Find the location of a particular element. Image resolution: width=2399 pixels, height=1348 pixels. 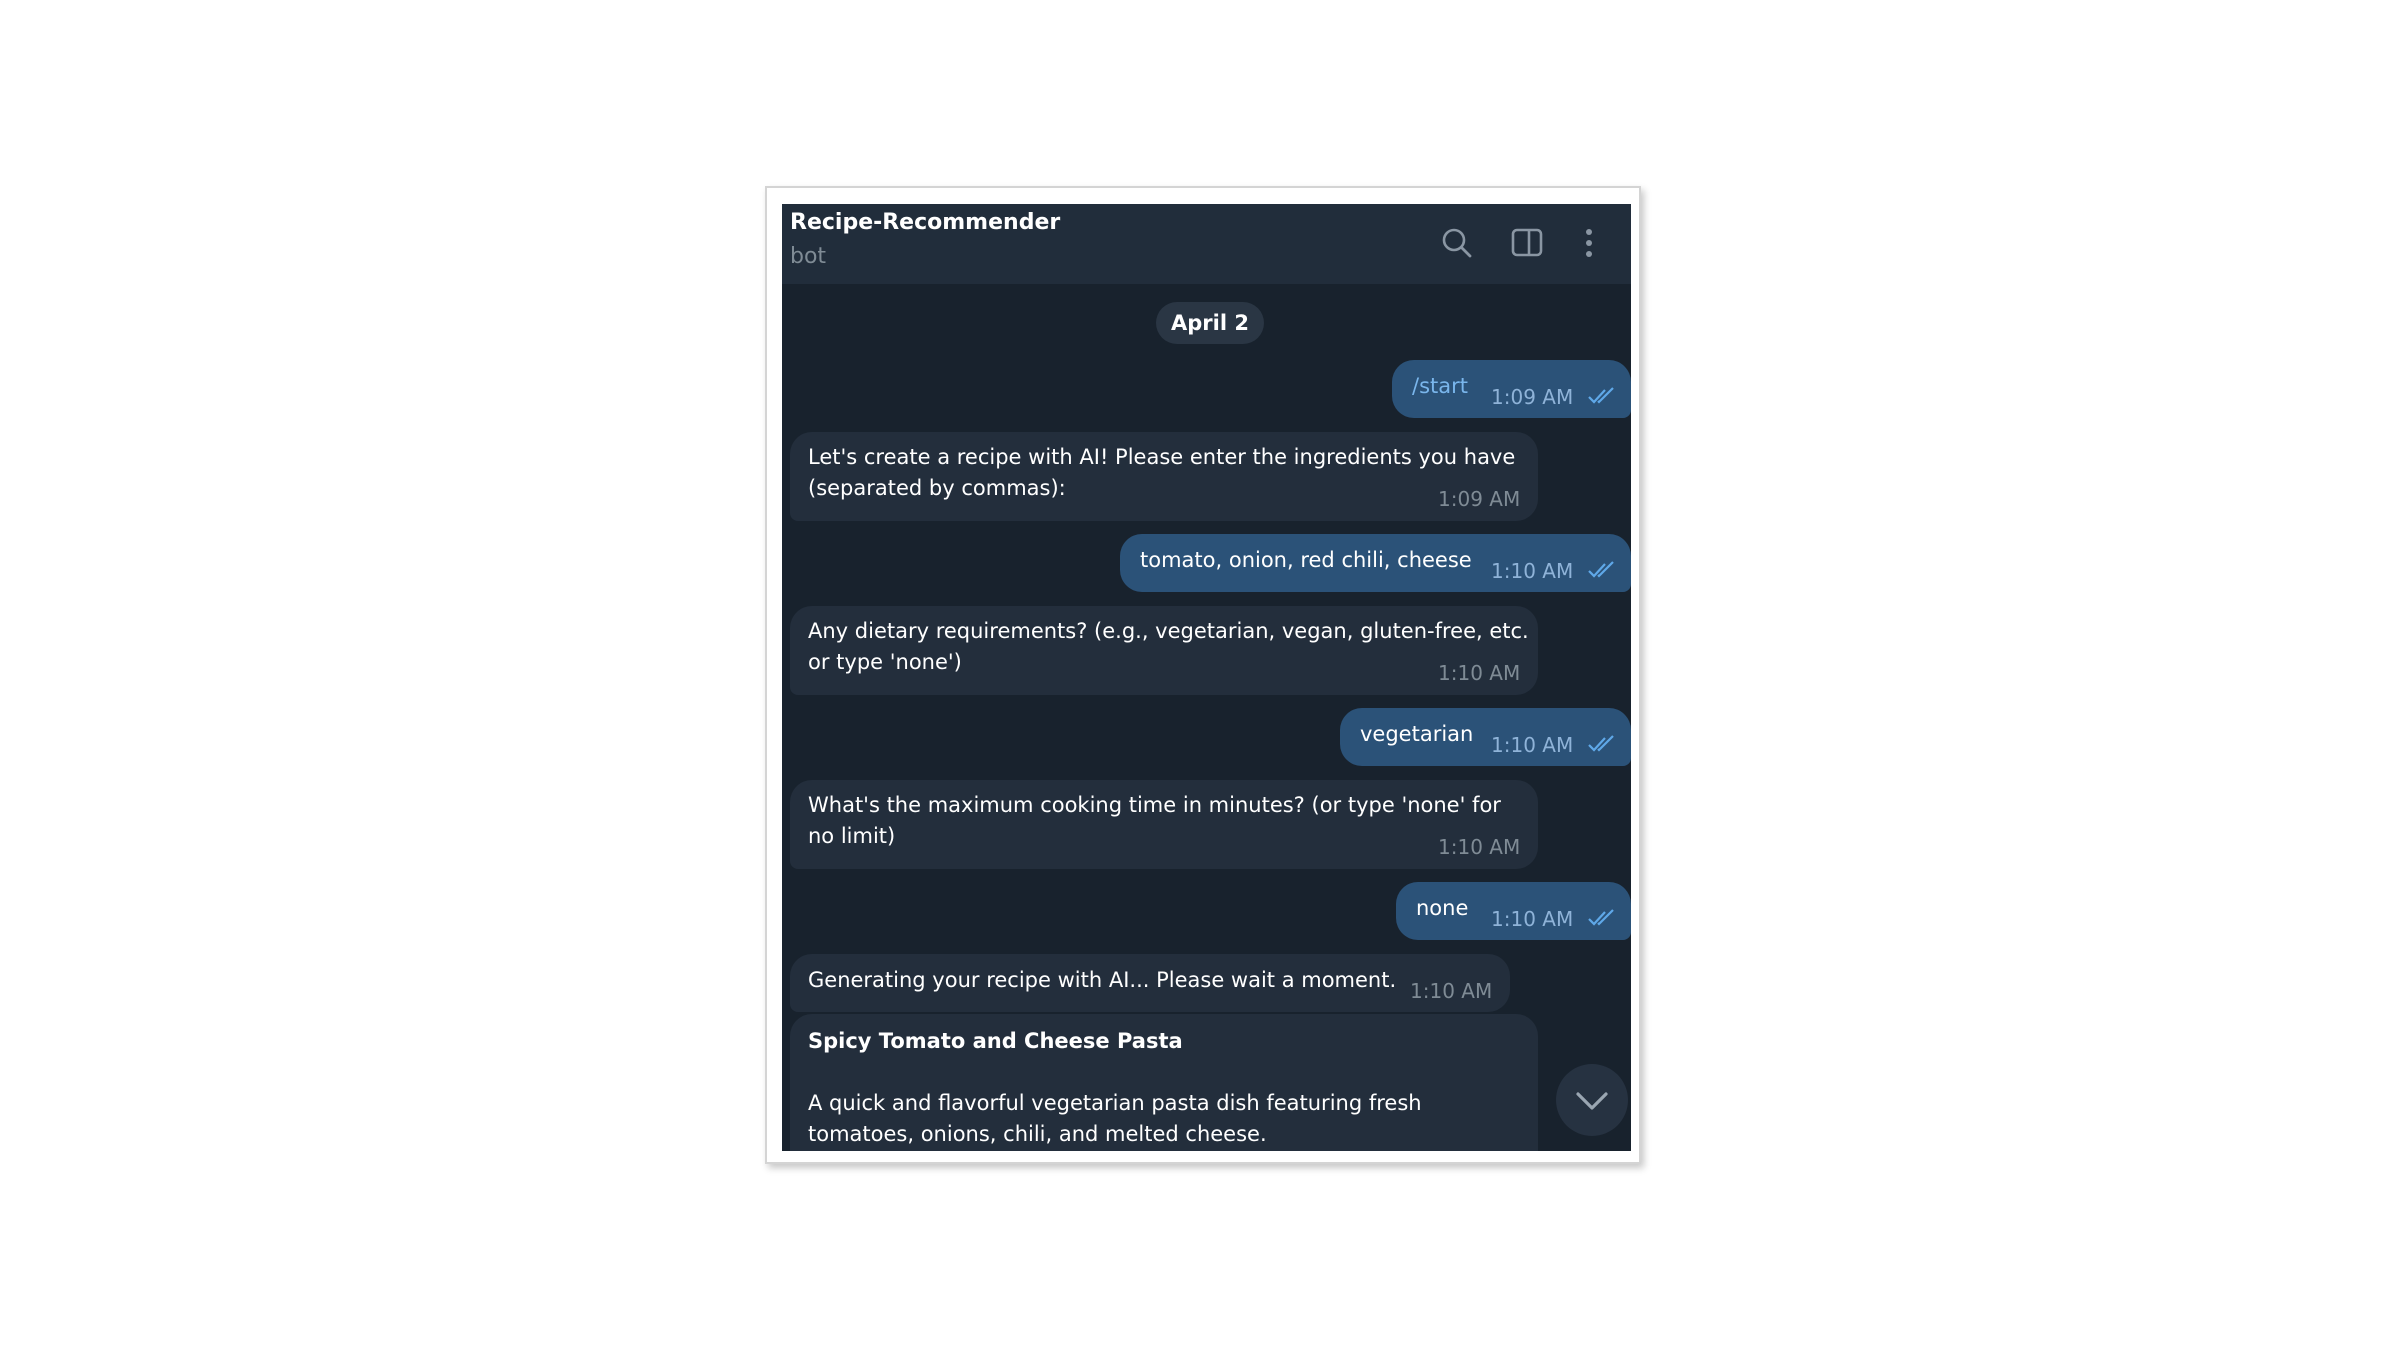

recipe-title: Spicy Tomato and Cheese Pasta is located at coordinates (995, 1041).